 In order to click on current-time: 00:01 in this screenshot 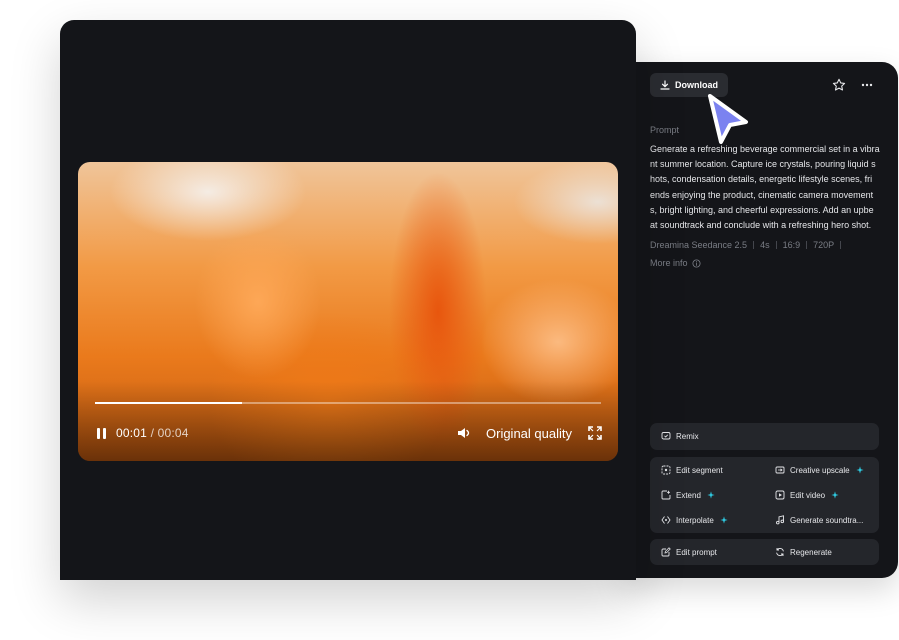, I will do `click(132, 433)`.